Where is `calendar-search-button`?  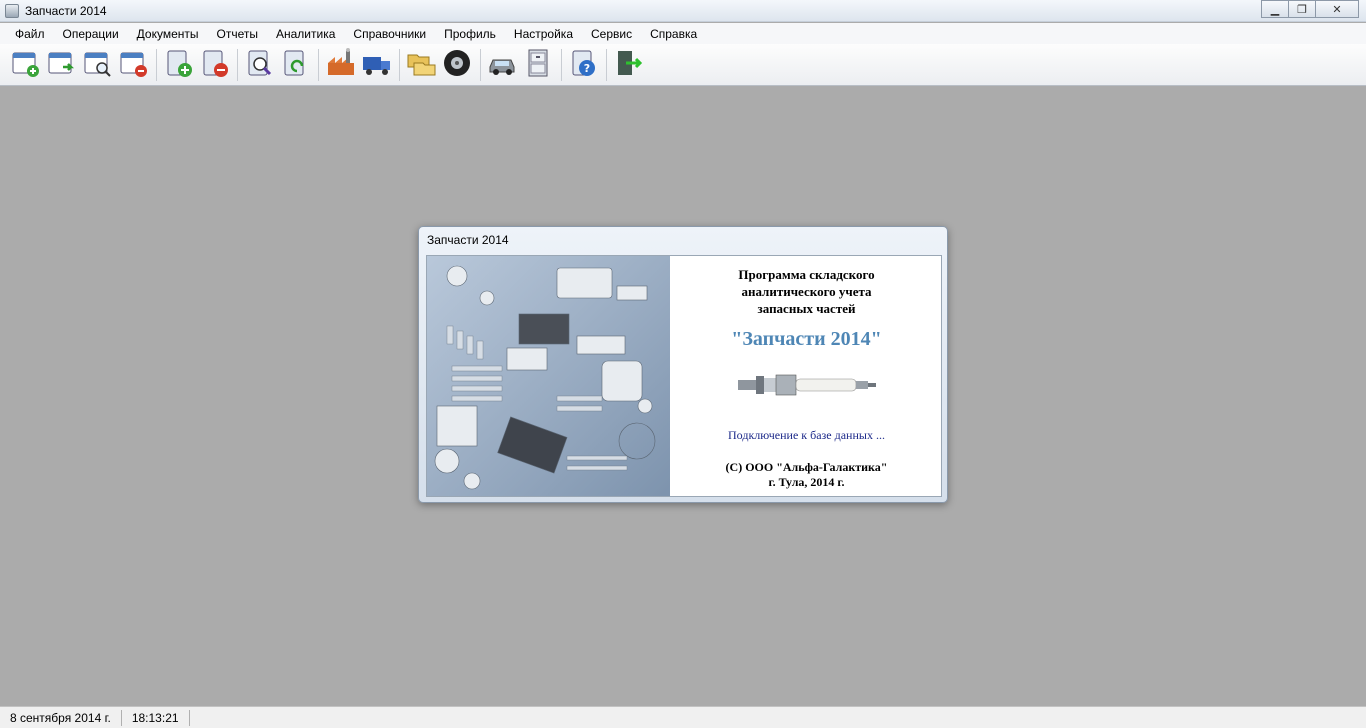 calendar-search-button is located at coordinates (97, 65).